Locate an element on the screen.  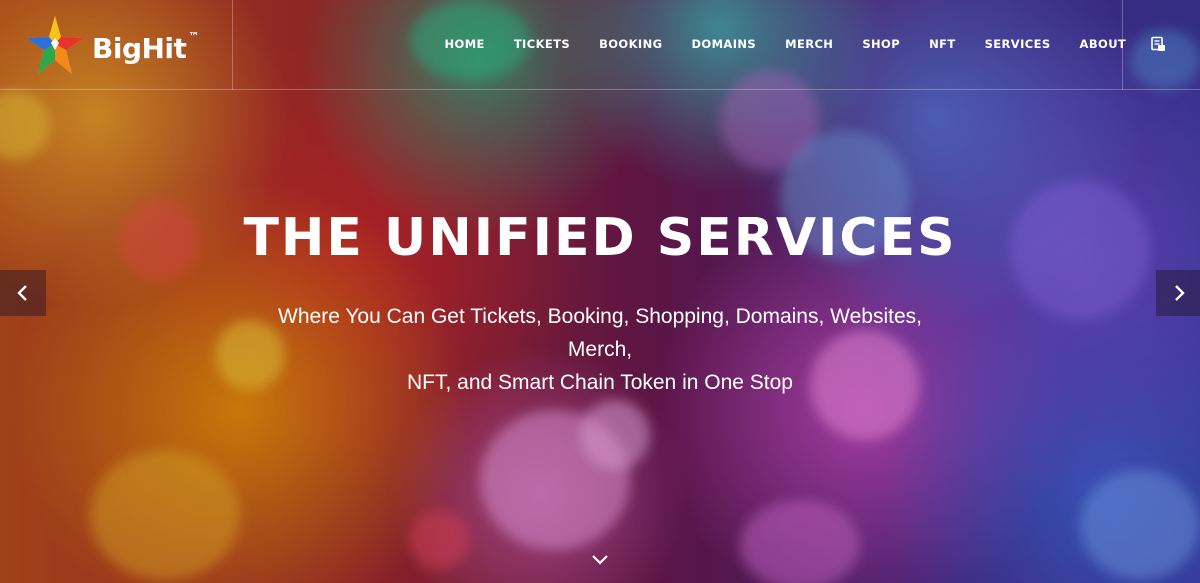
nav-item-merch: MERCH is located at coordinates (809, 44).